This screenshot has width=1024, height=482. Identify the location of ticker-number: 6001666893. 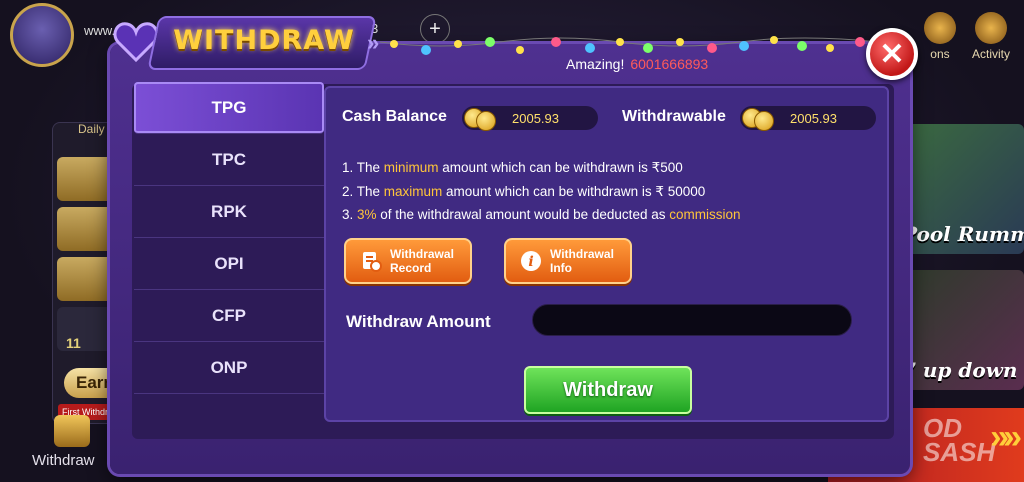
(669, 64).